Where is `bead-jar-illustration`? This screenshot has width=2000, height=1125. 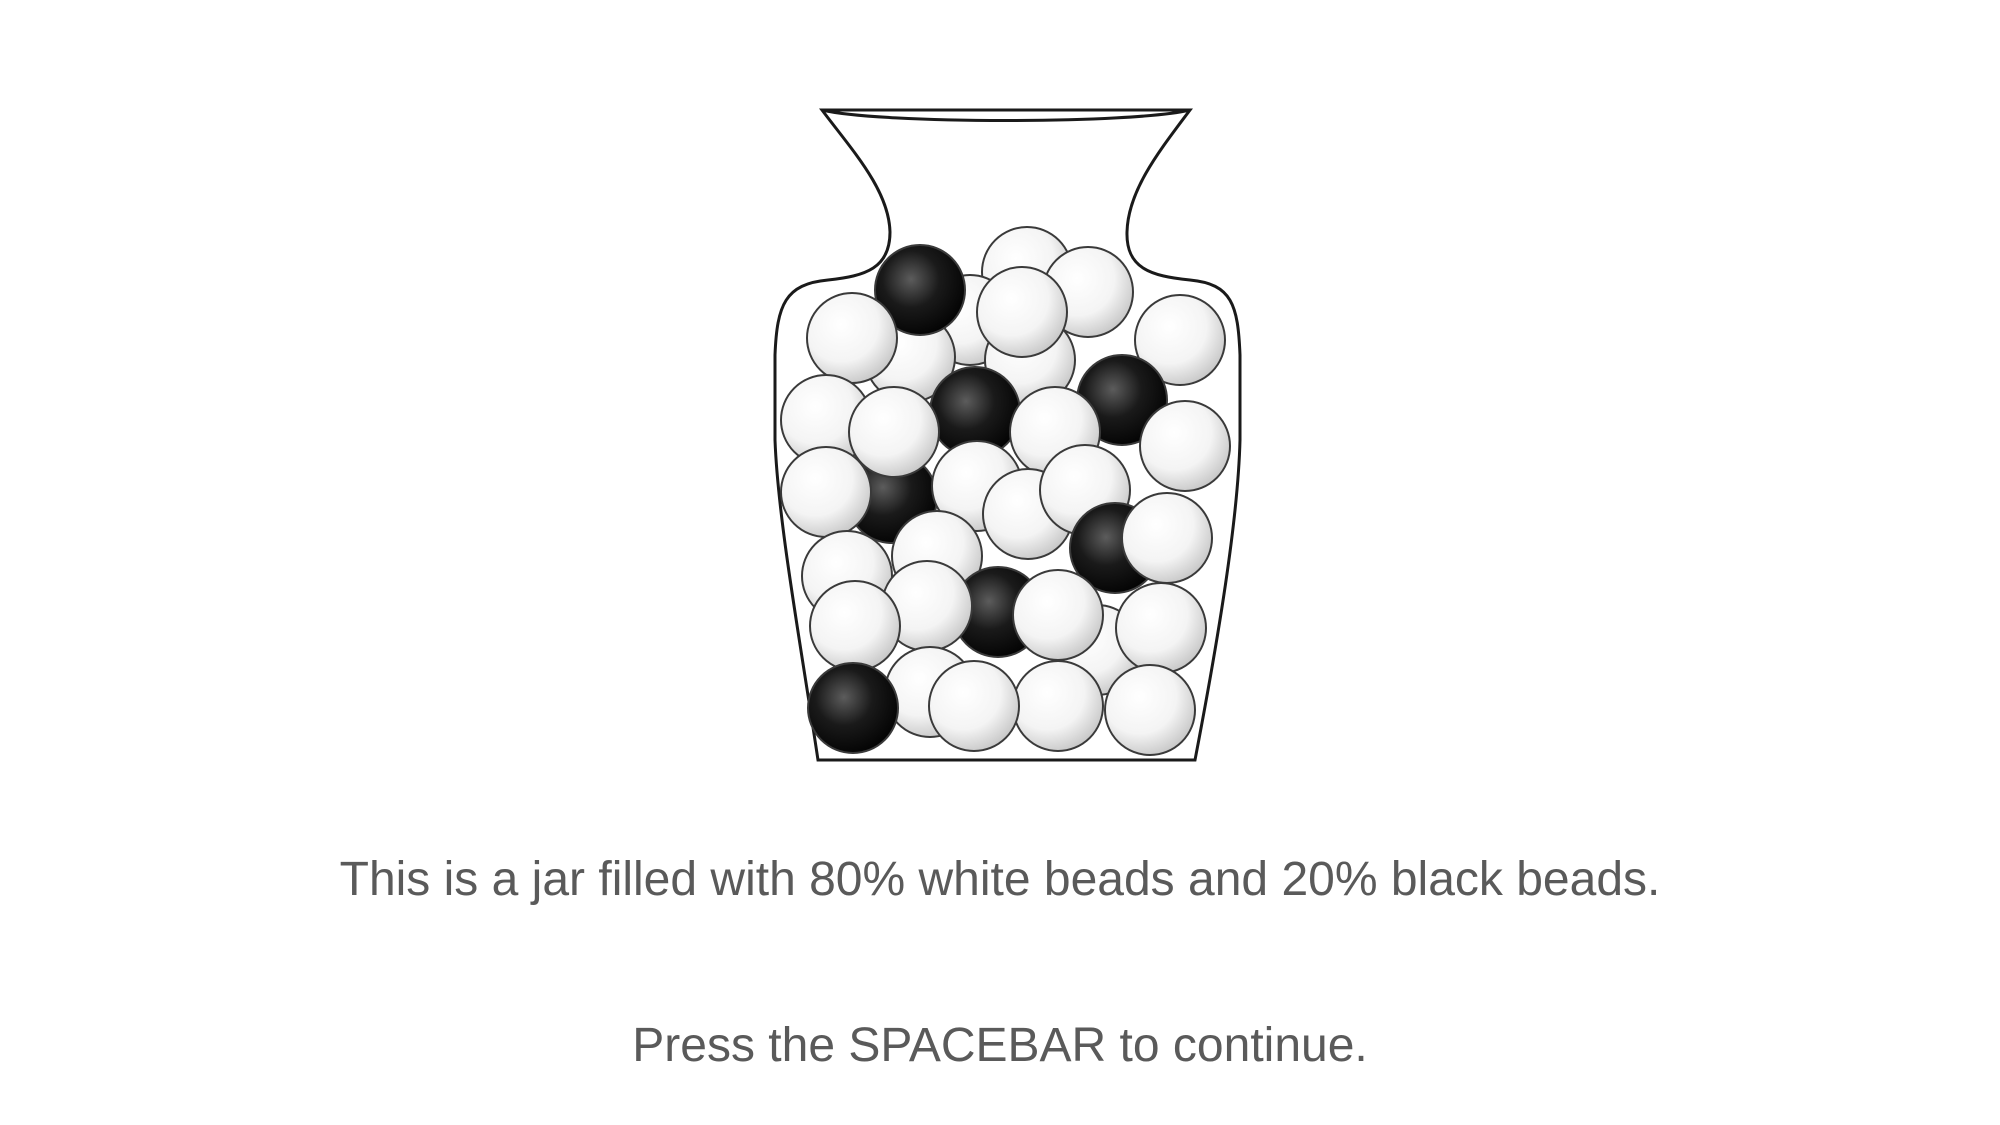 bead-jar-illustration is located at coordinates (1007, 435).